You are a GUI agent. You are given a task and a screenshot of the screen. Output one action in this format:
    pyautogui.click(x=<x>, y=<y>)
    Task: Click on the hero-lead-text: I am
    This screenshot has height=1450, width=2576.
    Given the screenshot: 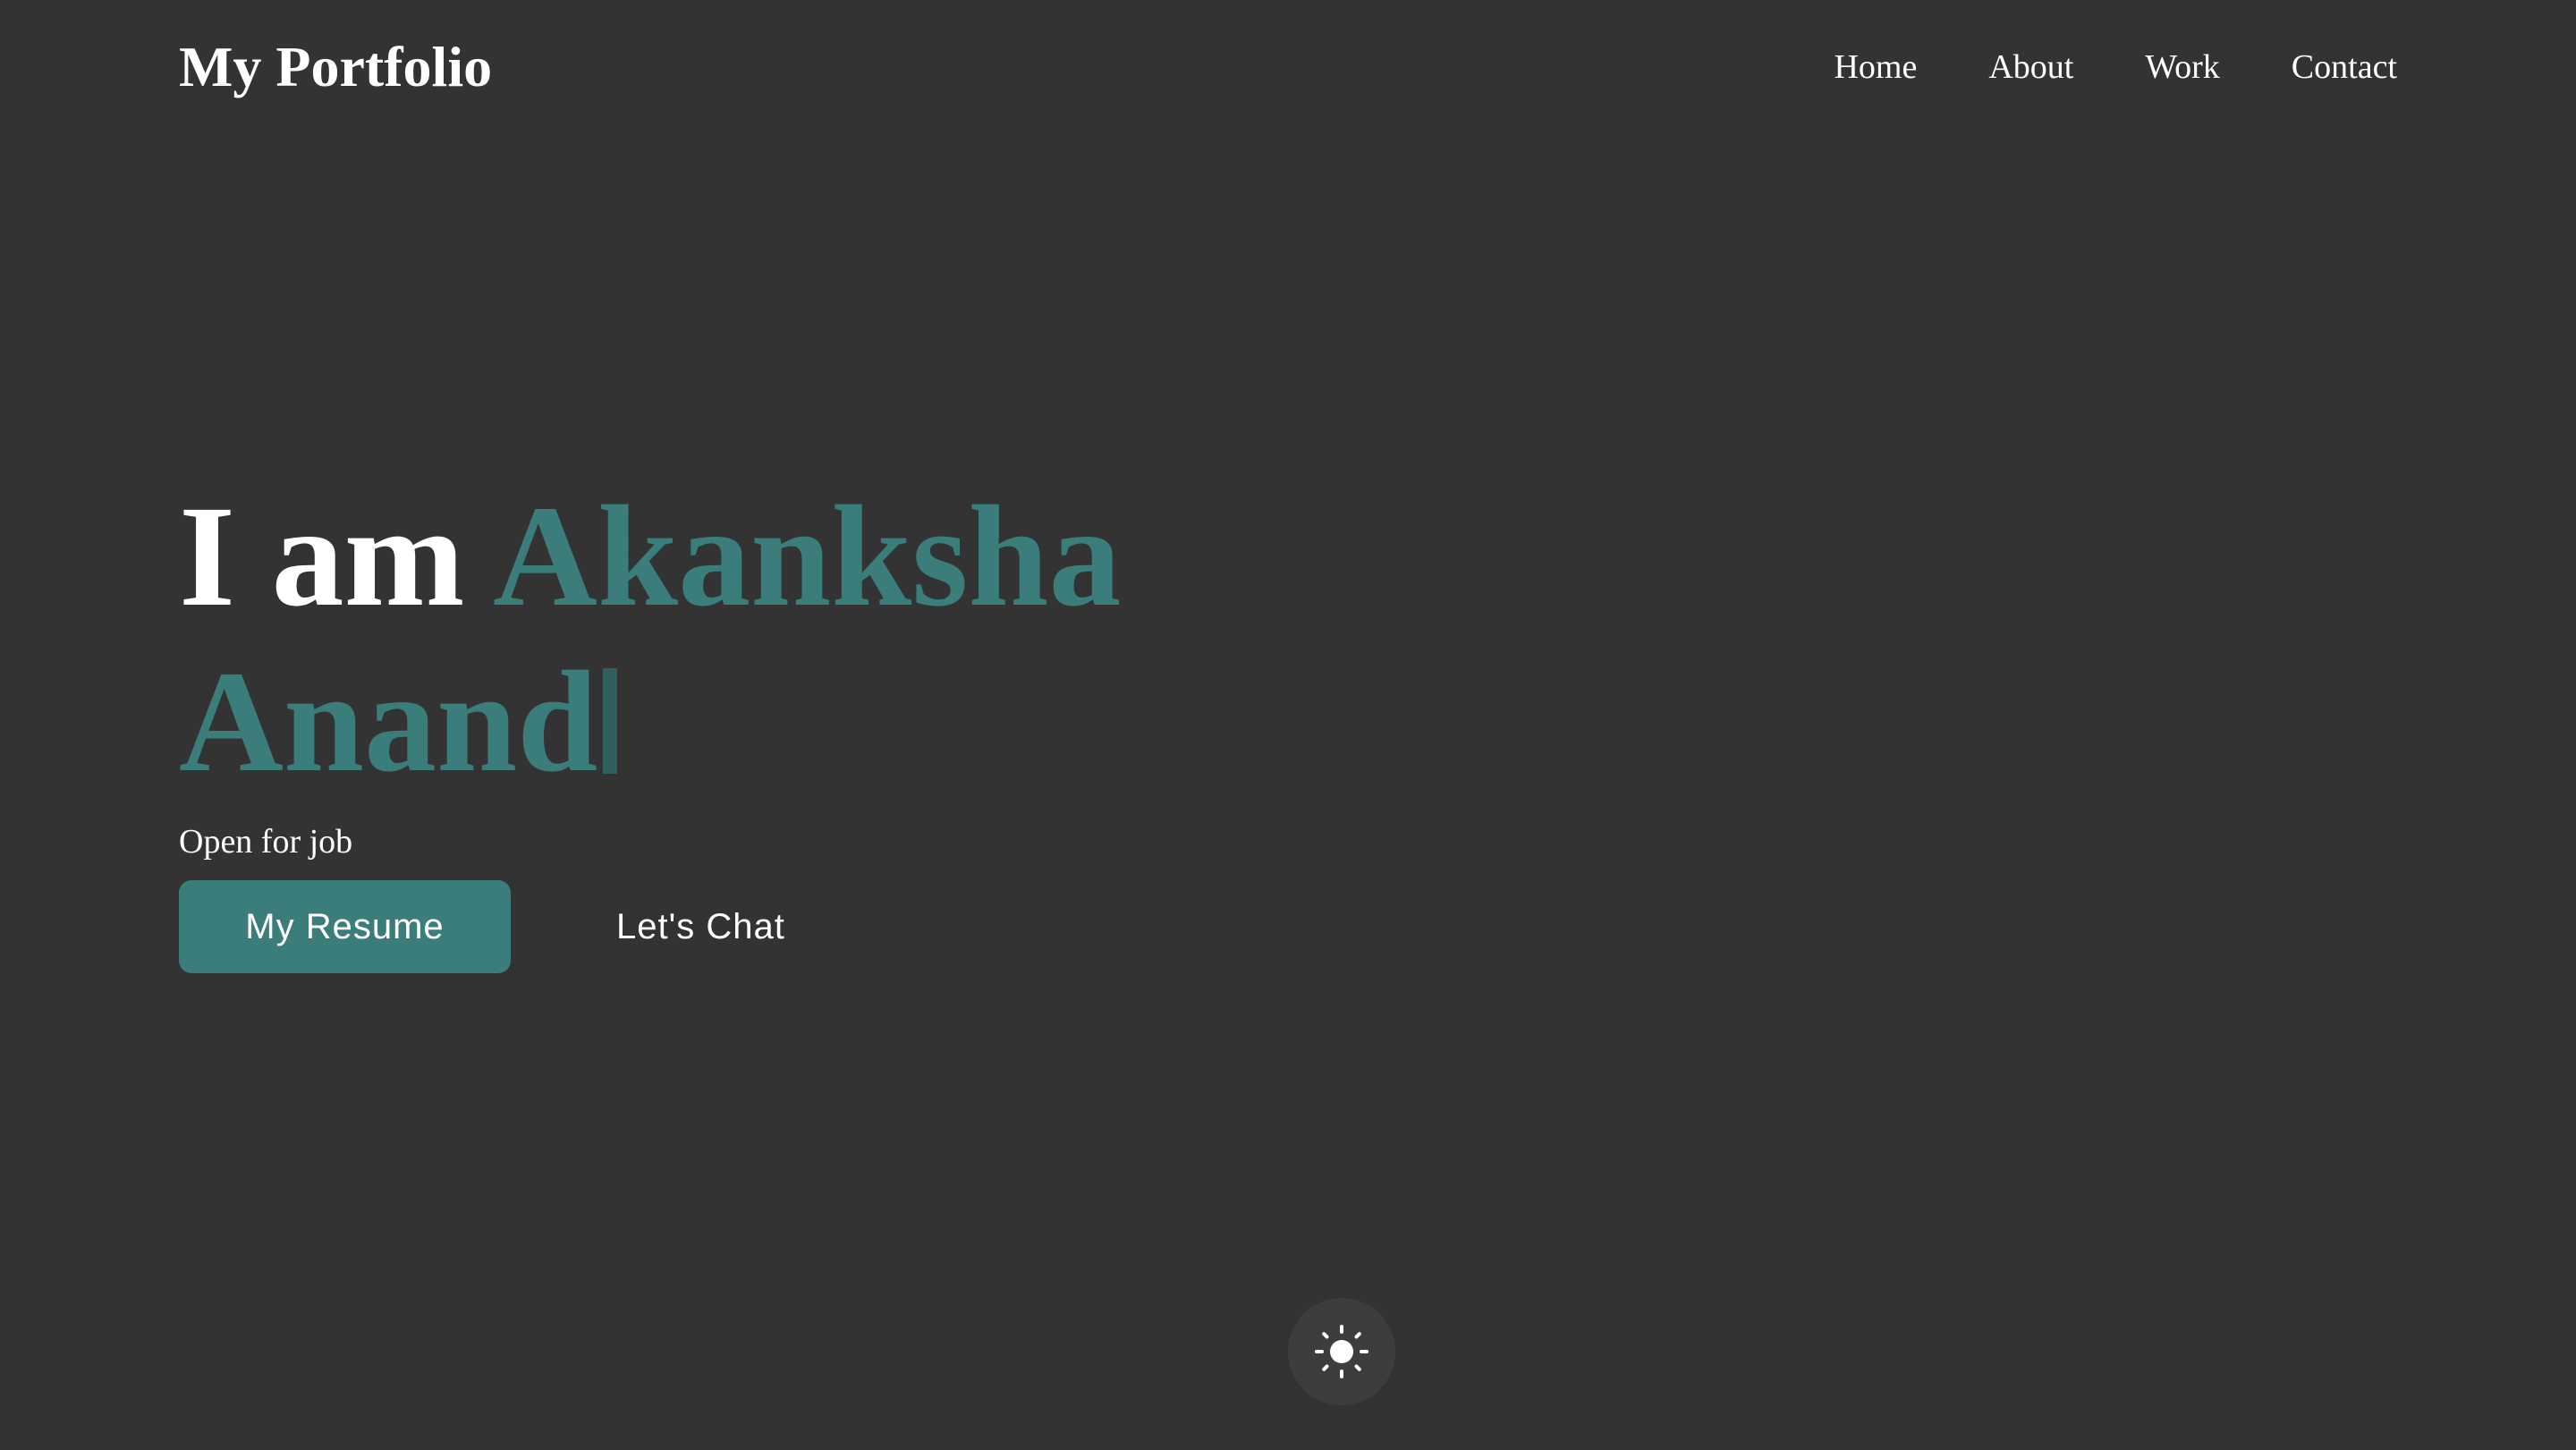 What is the action you would take?
    pyautogui.click(x=322, y=557)
    